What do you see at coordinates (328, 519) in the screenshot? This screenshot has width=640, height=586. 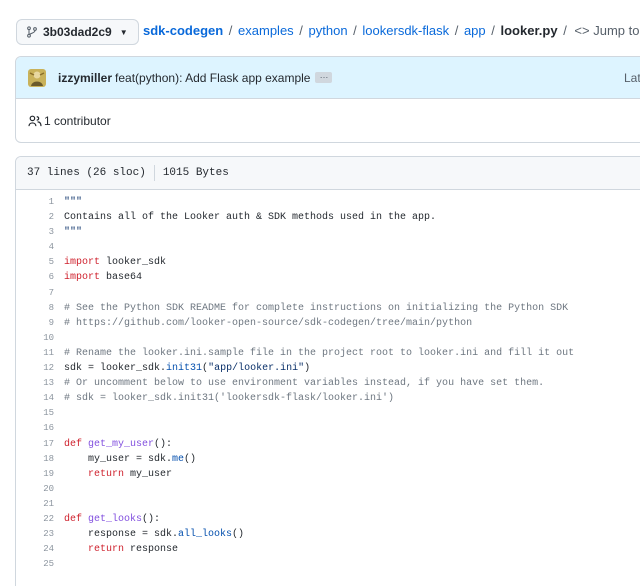 I see `code-line: 22 def get_looks():` at bounding box center [328, 519].